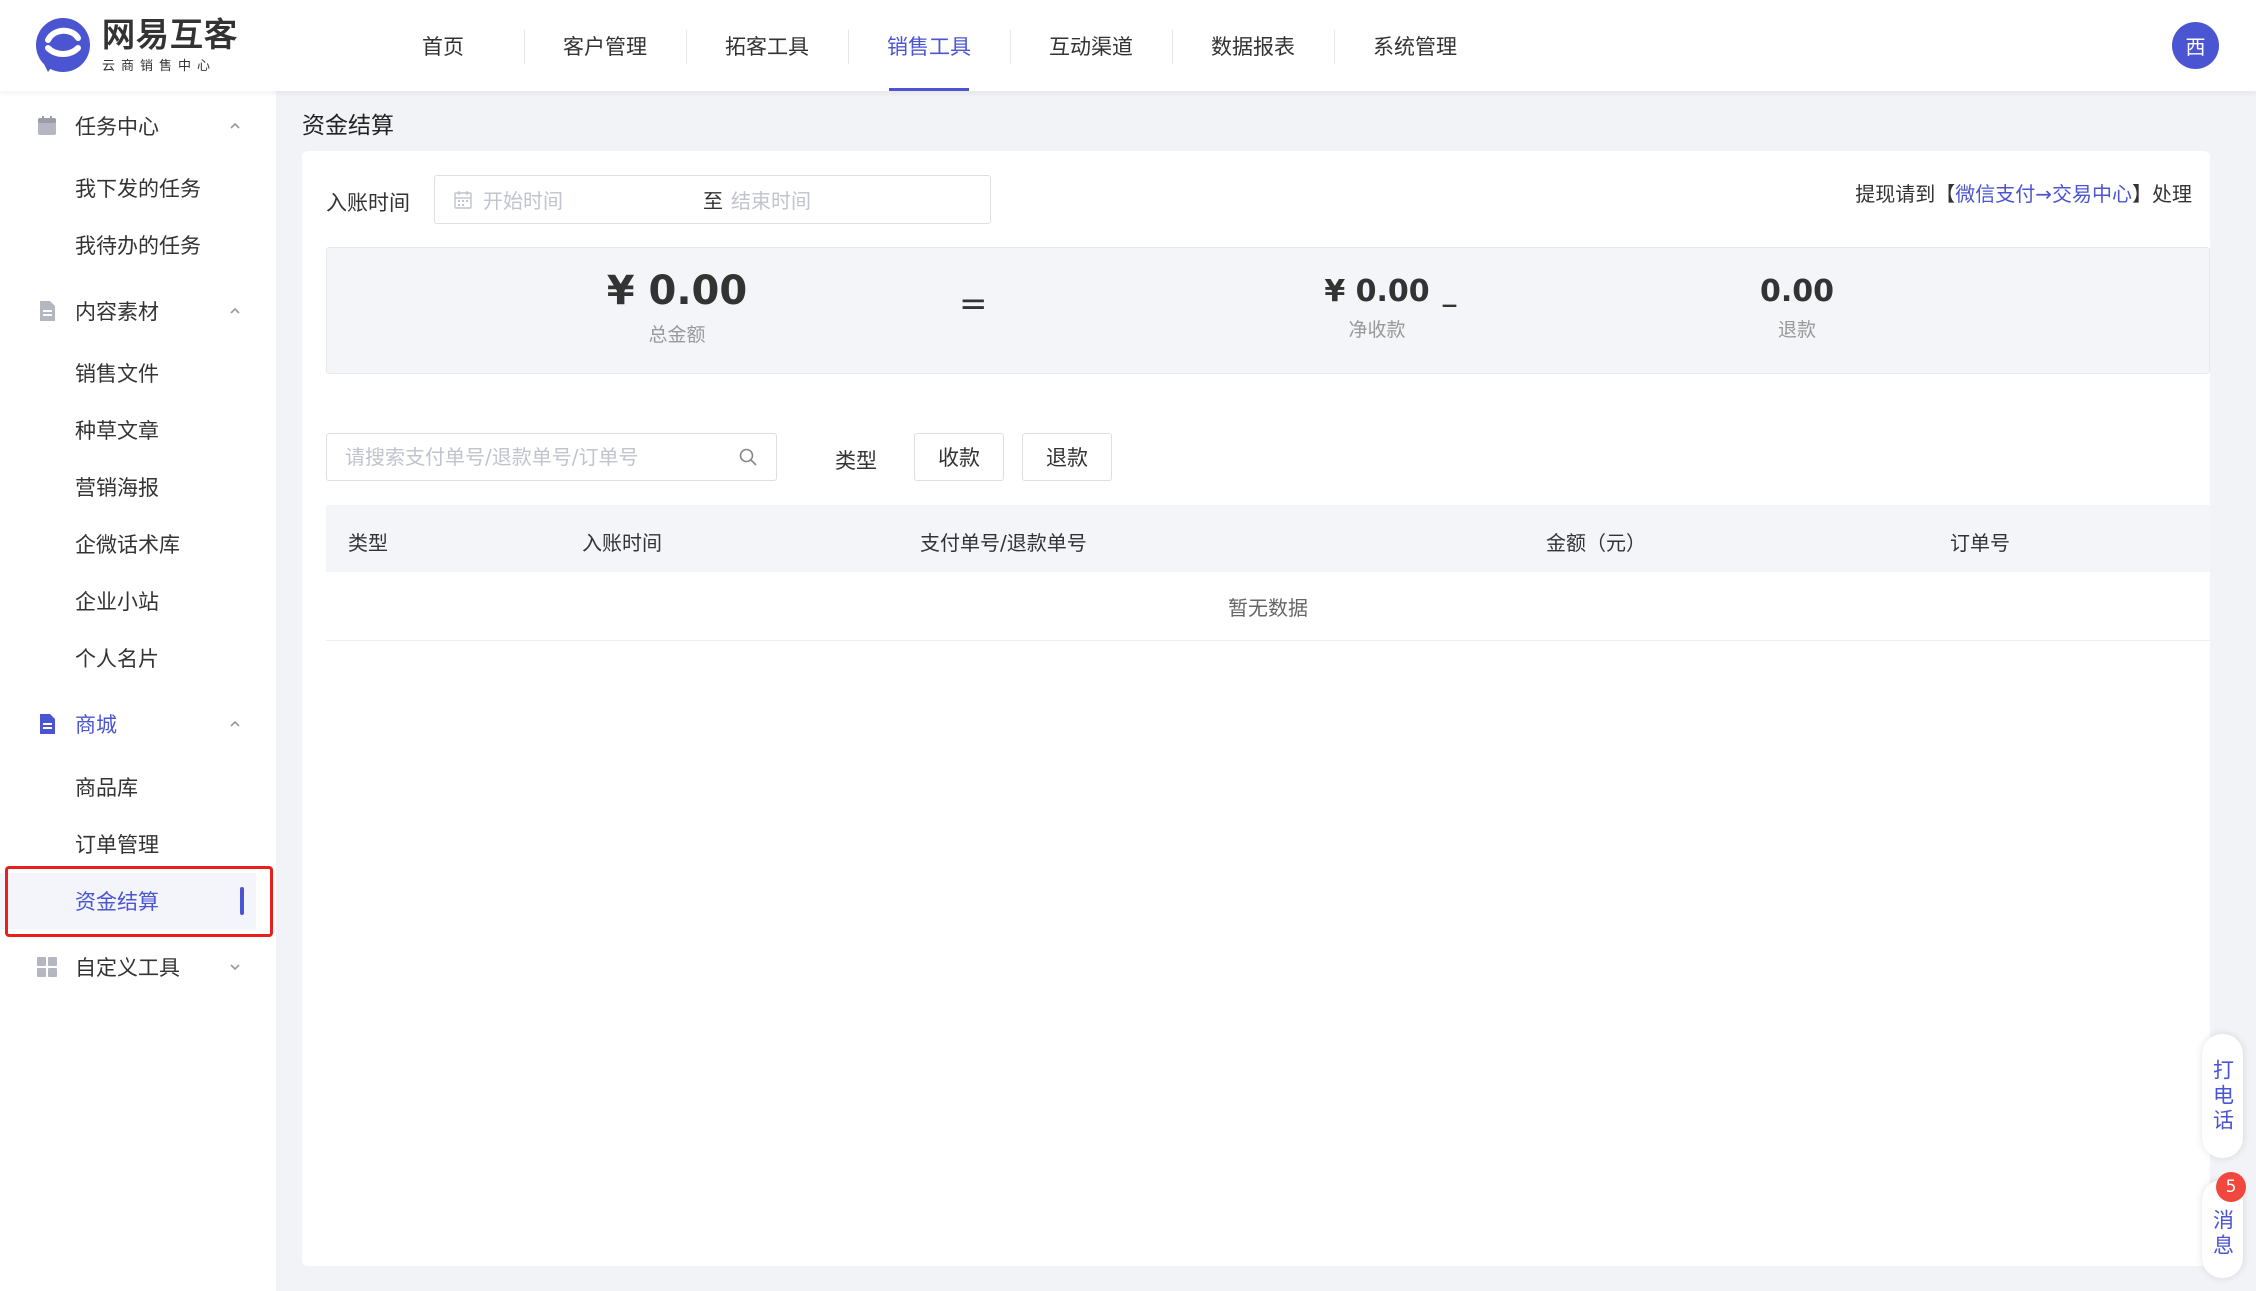 Image resolution: width=2256 pixels, height=1291 pixels. I want to click on column-header-order-no: 订单号, so click(1980, 543).